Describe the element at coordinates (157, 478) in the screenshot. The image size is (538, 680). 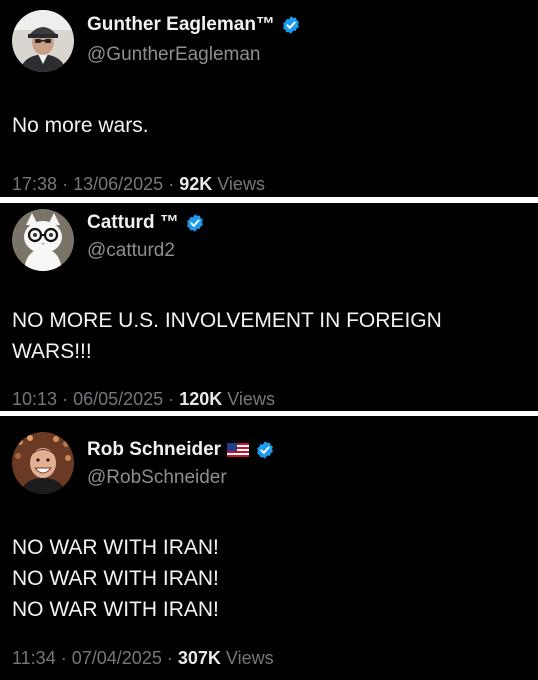
I see `user-handle: @RobSchneider` at that location.